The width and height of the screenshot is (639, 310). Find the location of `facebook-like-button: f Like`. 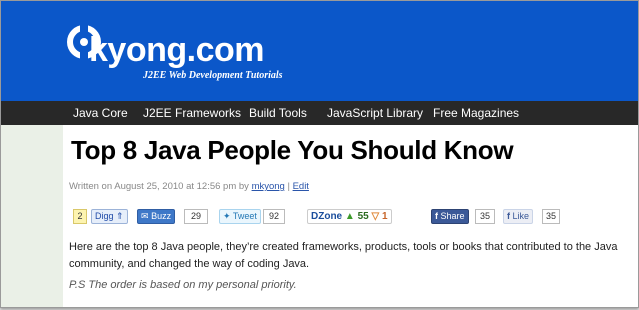

facebook-like-button: f Like is located at coordinates (518, 216).